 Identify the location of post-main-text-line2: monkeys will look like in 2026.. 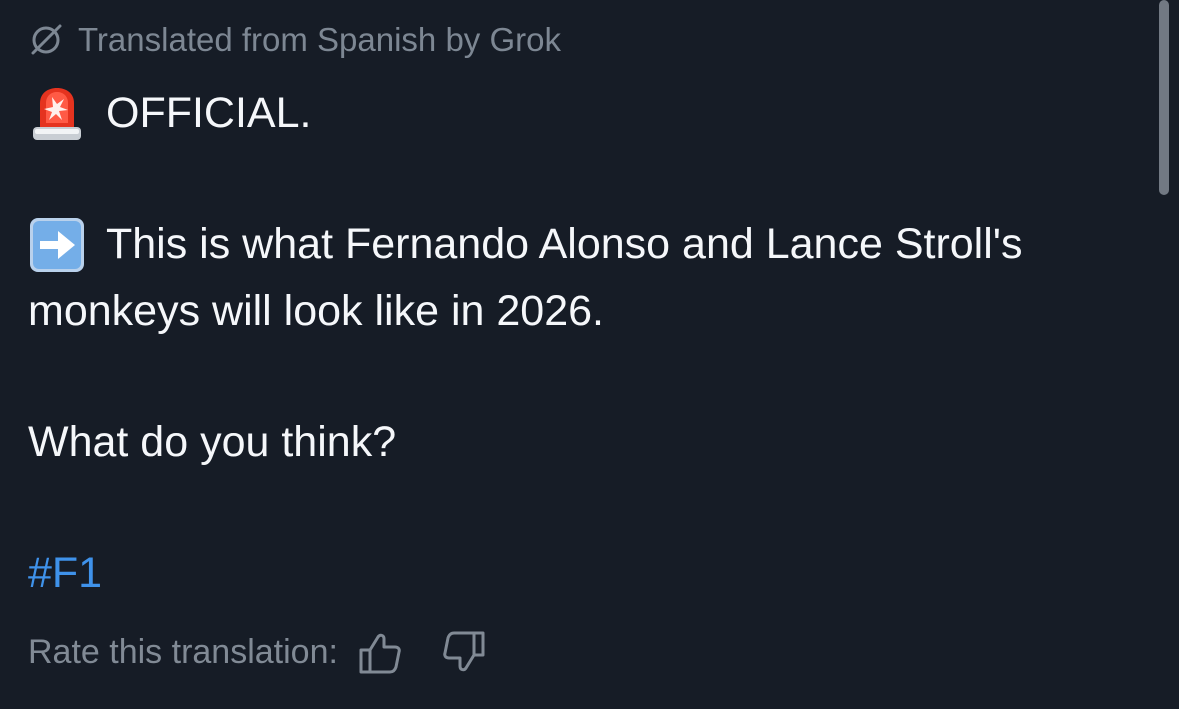
(316, 311).